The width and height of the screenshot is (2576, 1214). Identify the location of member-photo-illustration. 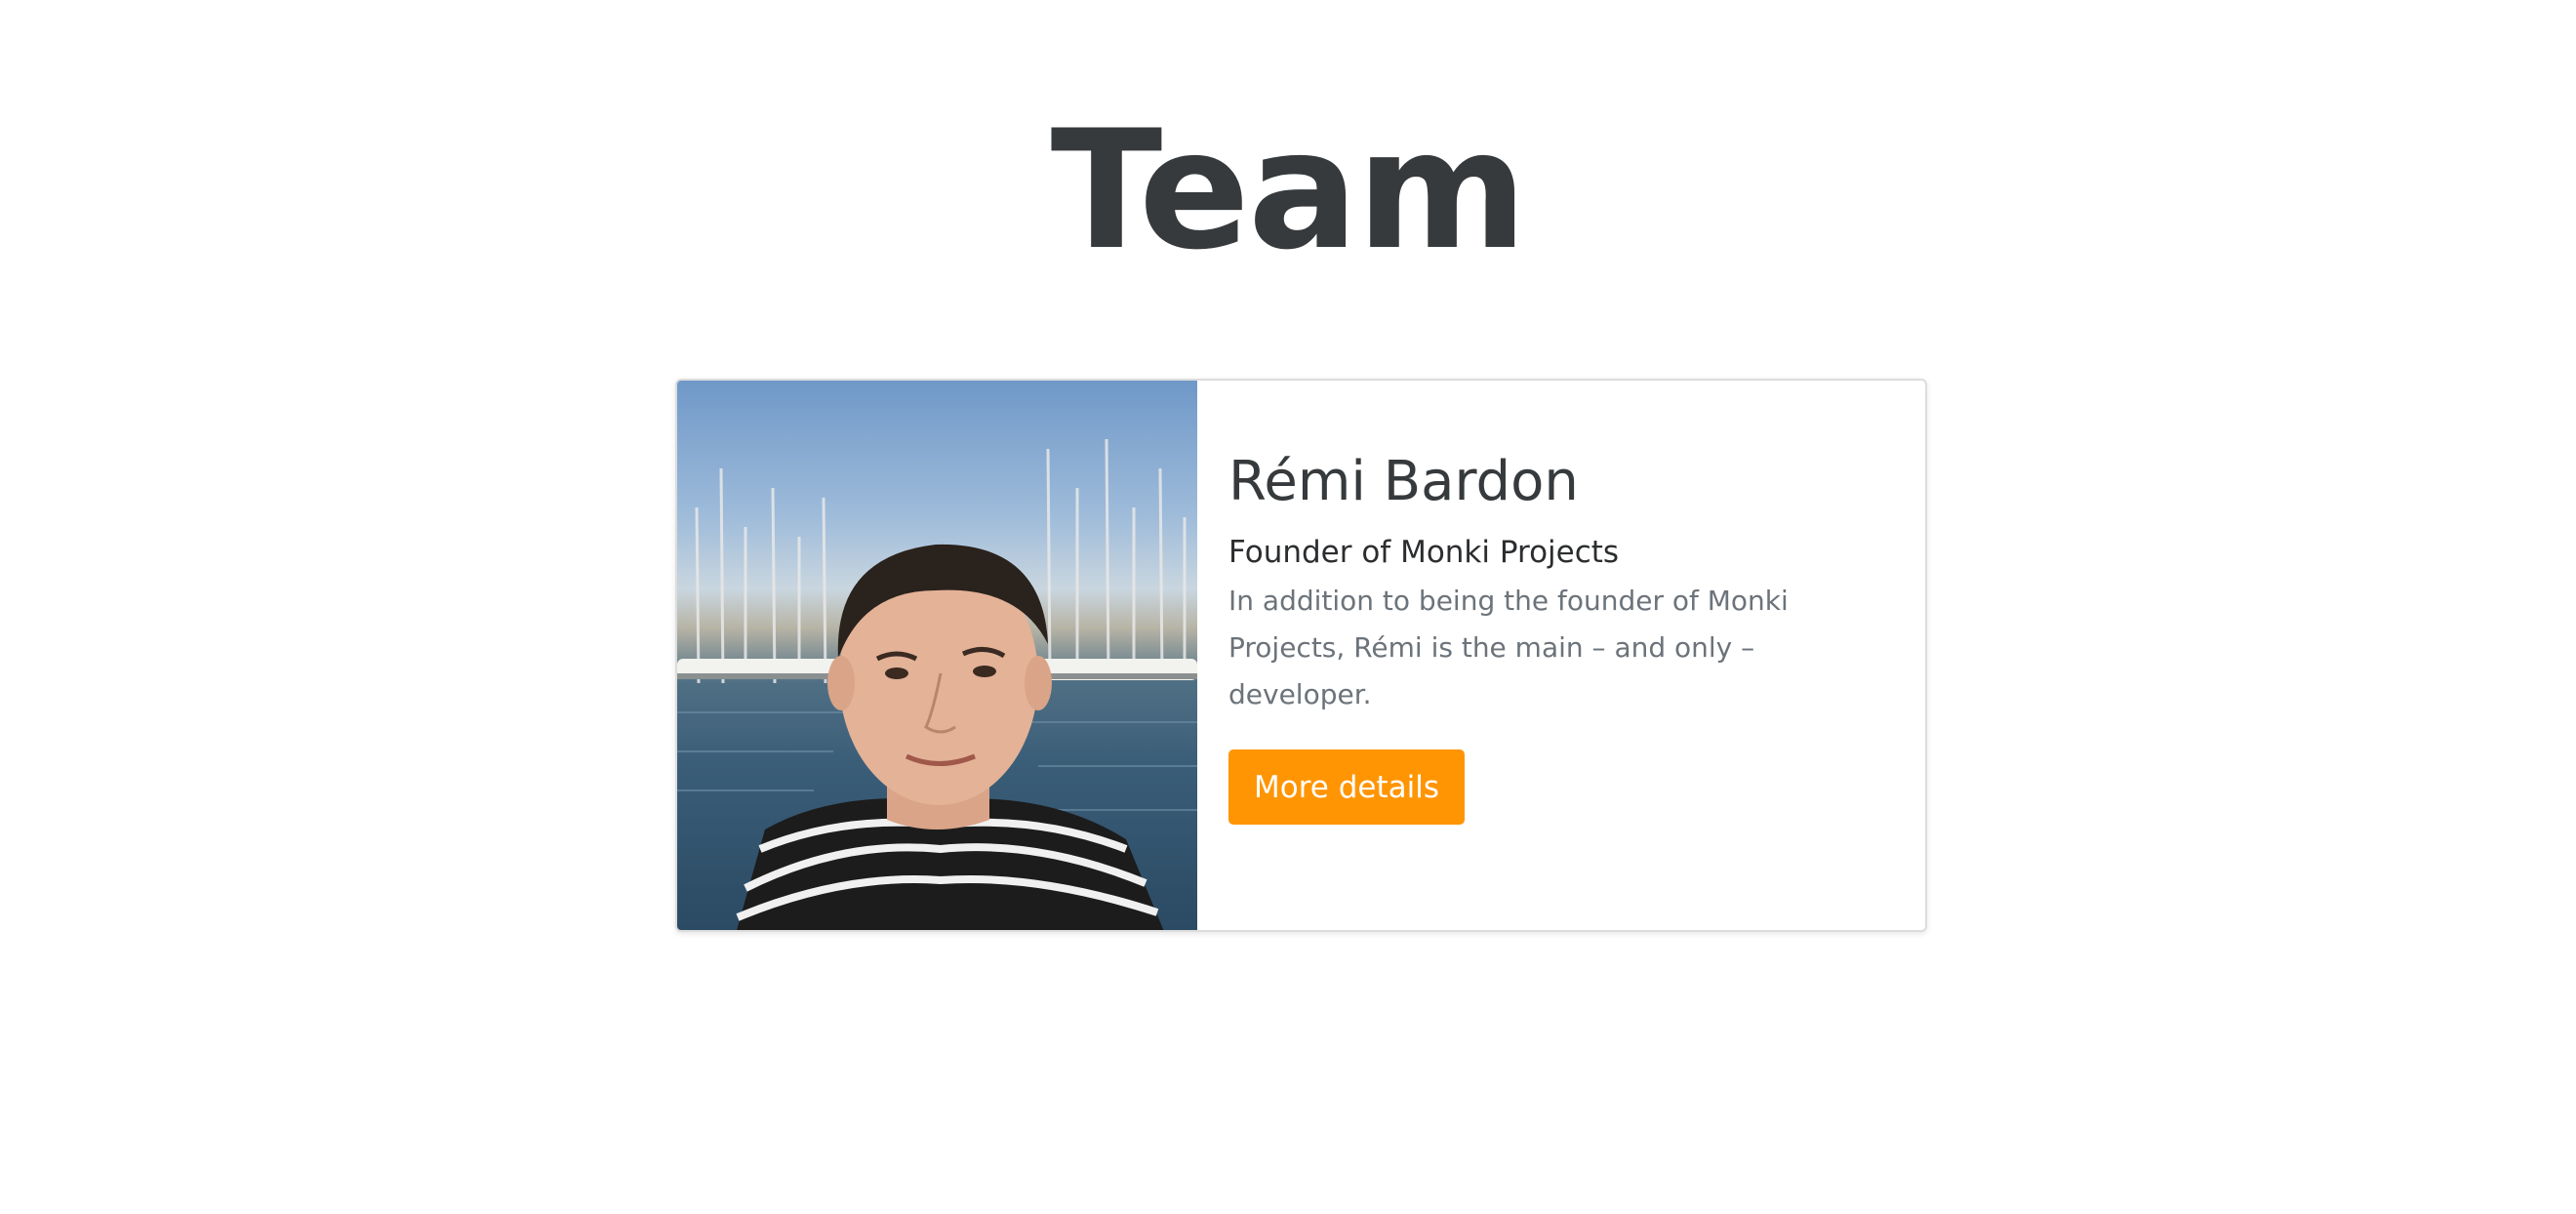
(937, 684).